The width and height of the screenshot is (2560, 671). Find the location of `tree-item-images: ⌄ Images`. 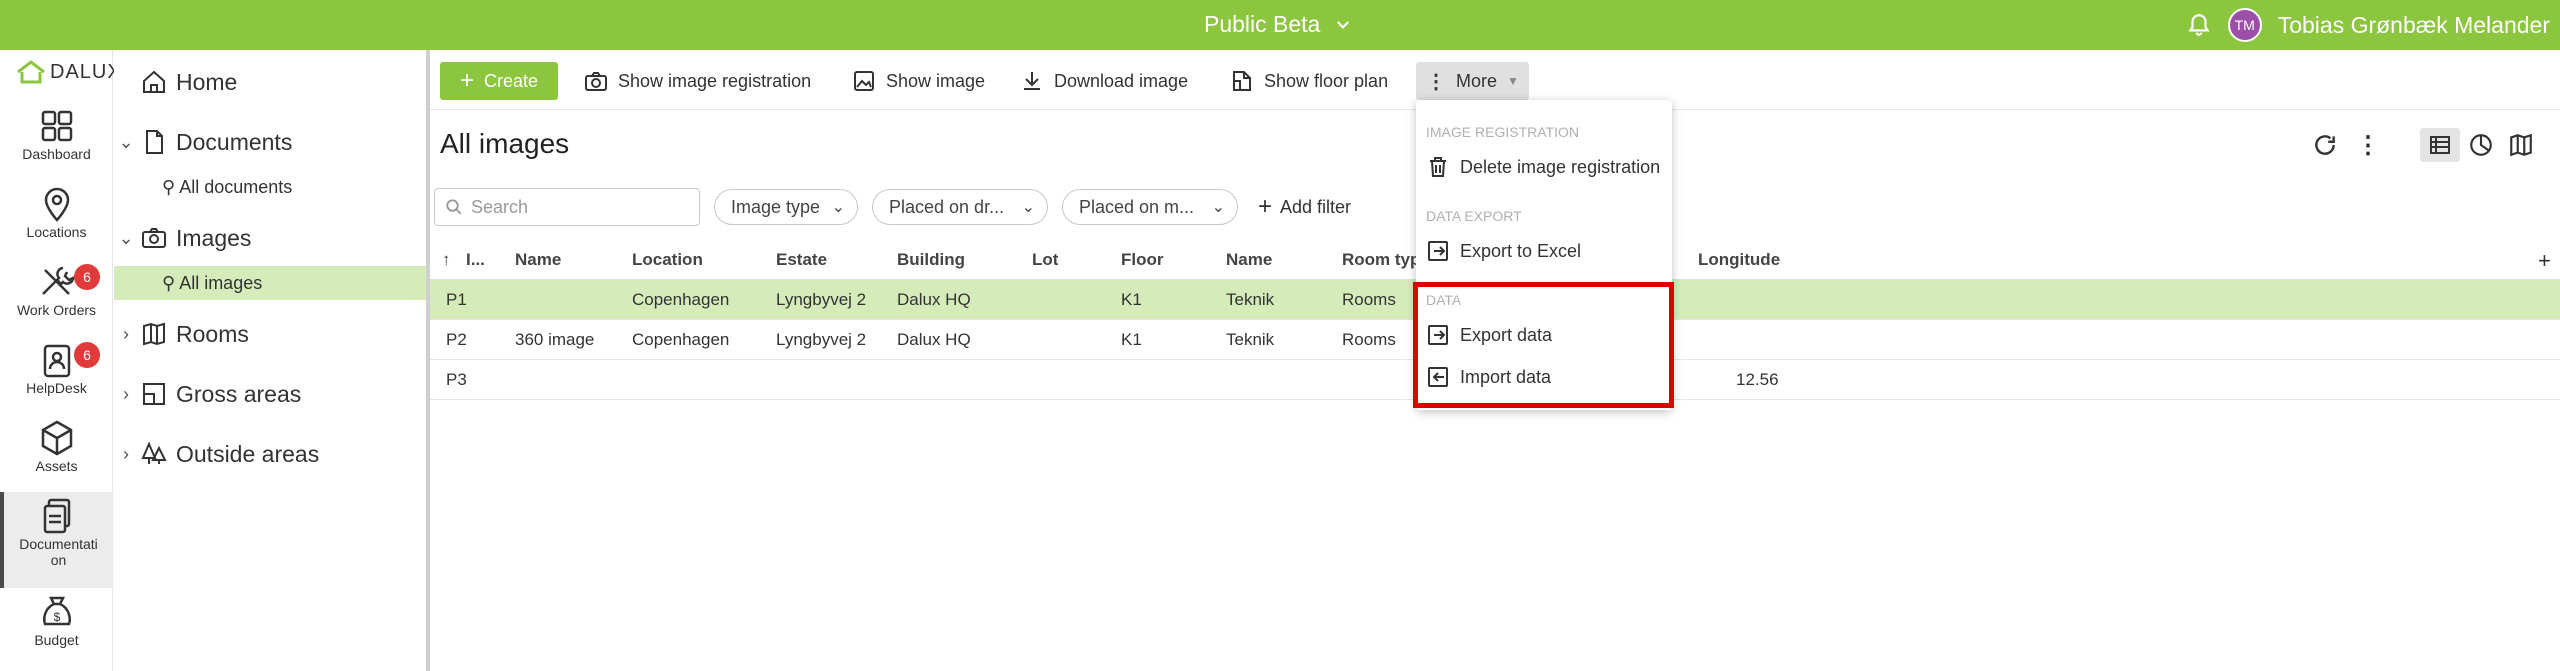

tree-item-images: ⌄ Images is located at coordinates (270, 238).